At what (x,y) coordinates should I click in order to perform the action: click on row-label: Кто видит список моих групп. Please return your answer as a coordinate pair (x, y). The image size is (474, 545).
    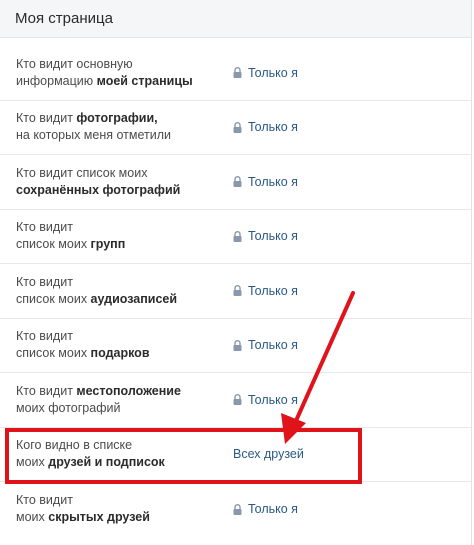
    Looking at the image, I should click on (71, 236).